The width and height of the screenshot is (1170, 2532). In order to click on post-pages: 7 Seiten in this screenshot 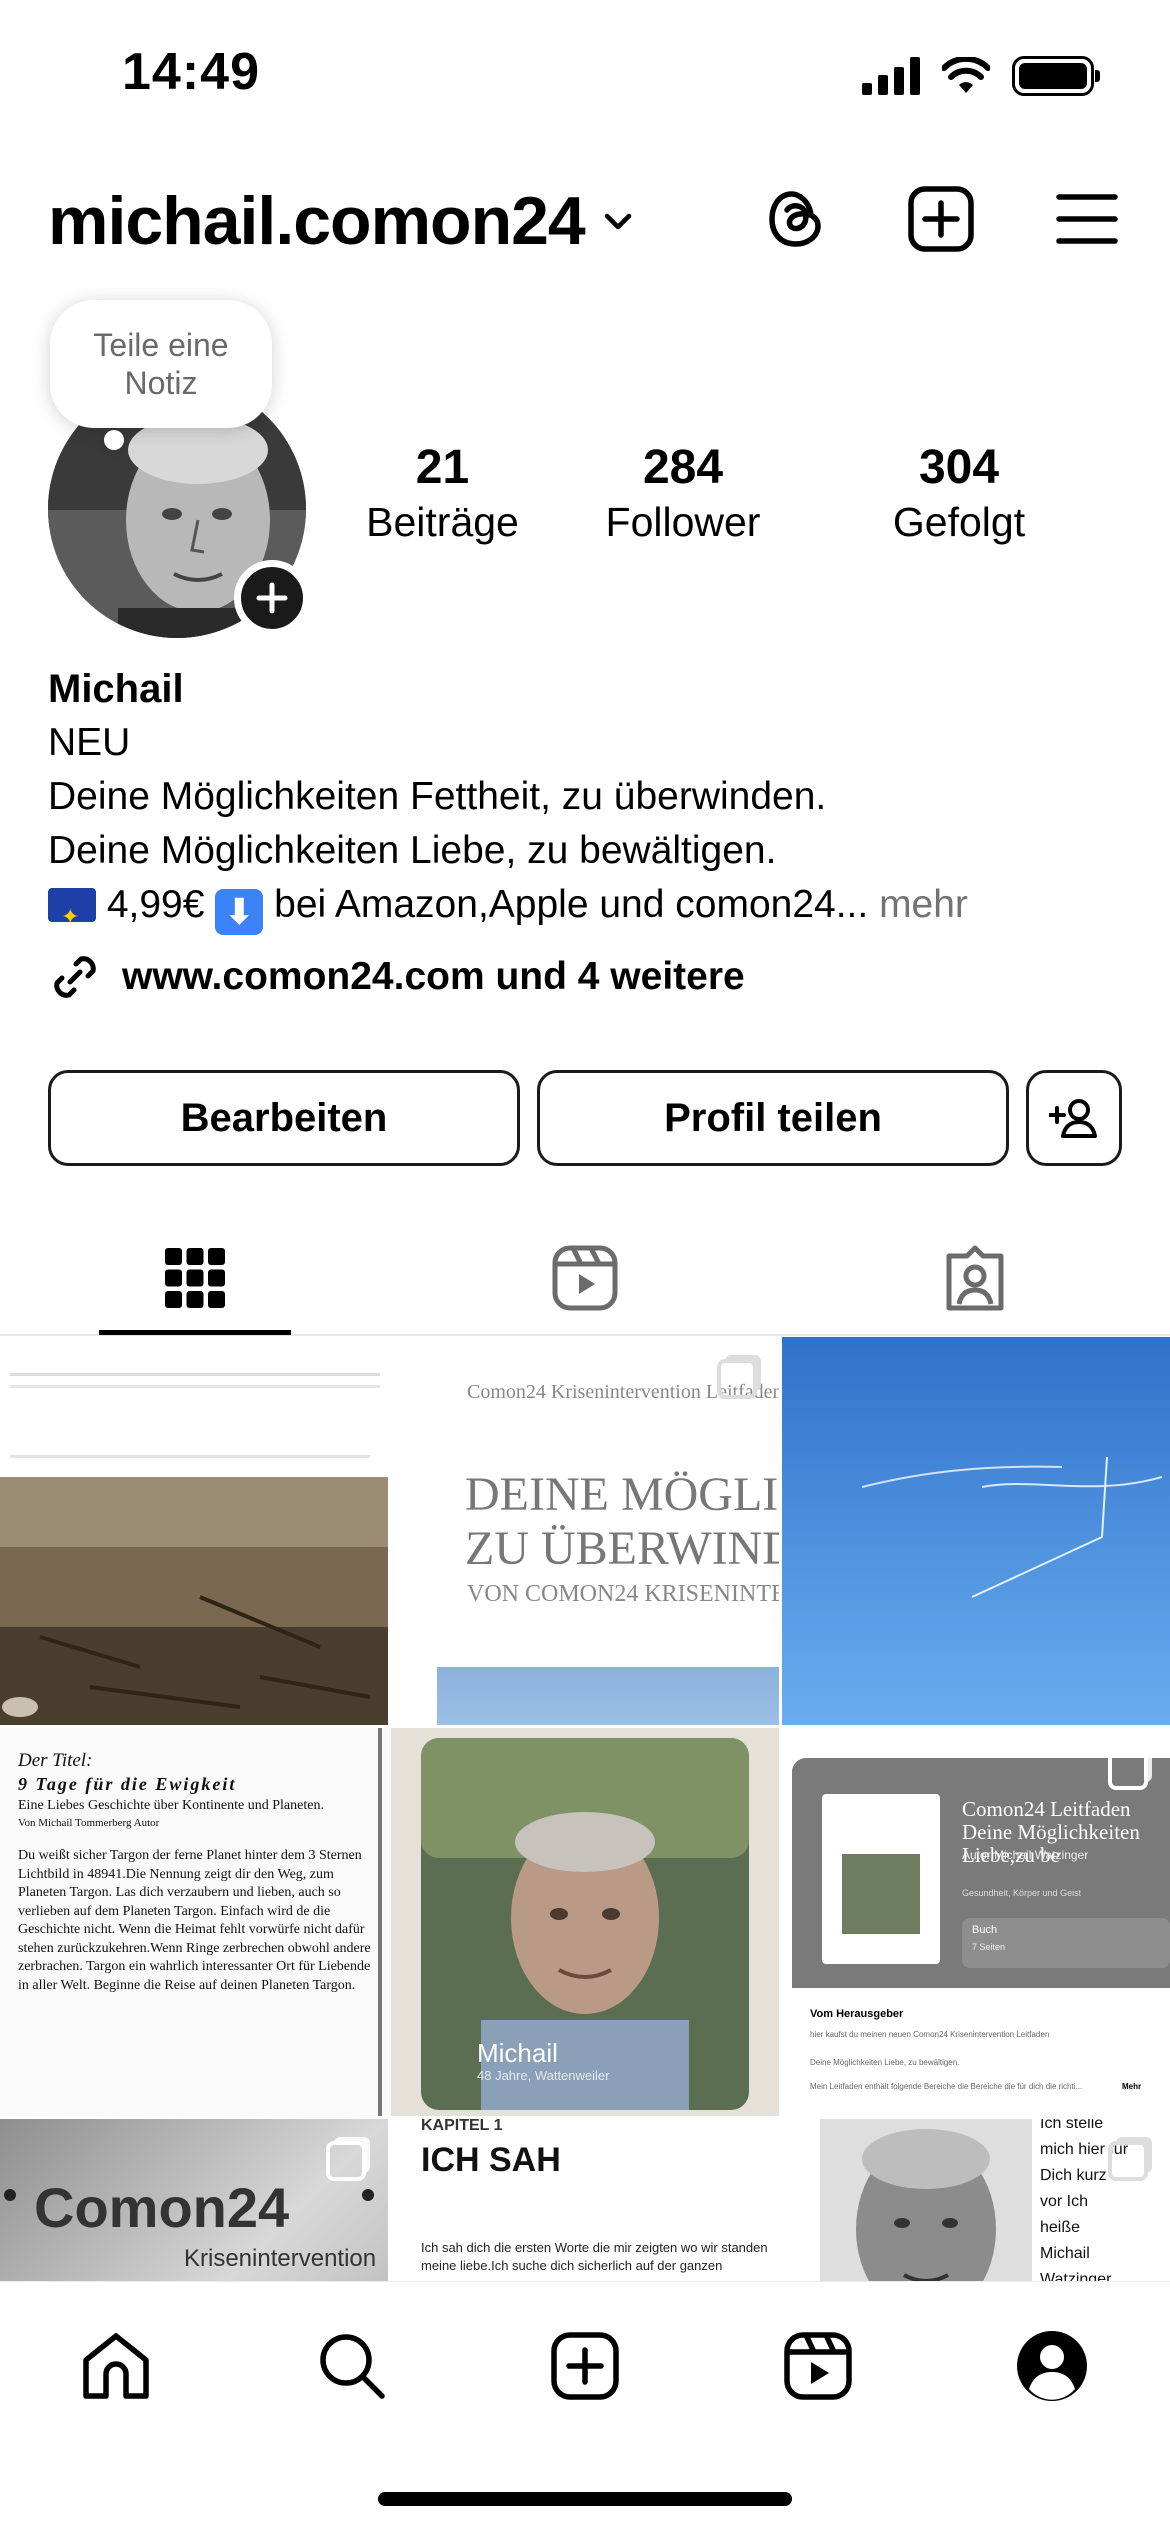, I will do `click(989, 1947)`.